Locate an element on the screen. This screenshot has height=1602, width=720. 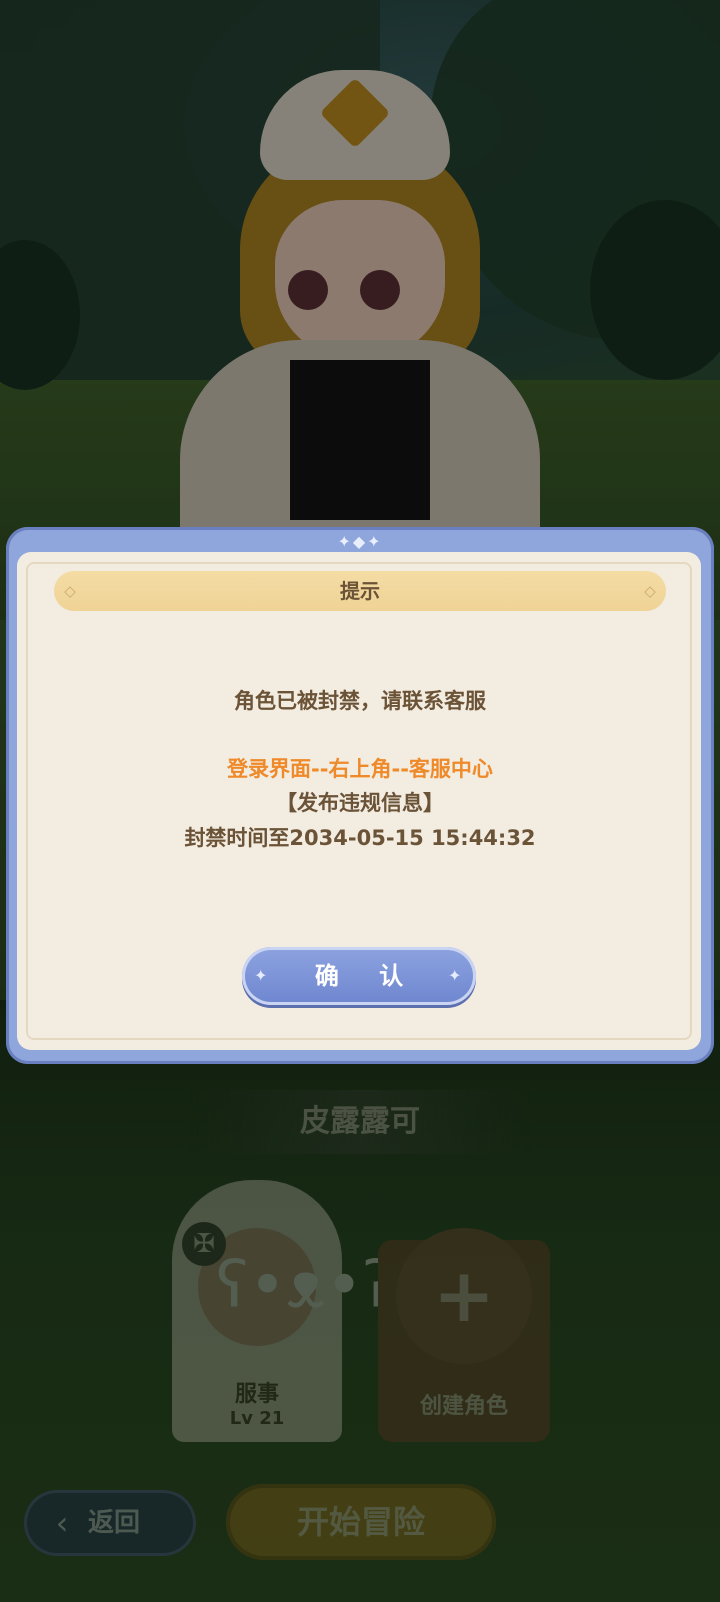
dialog-title-bar: ◇ 提示 ◇ is located at coordinates (360, 591).